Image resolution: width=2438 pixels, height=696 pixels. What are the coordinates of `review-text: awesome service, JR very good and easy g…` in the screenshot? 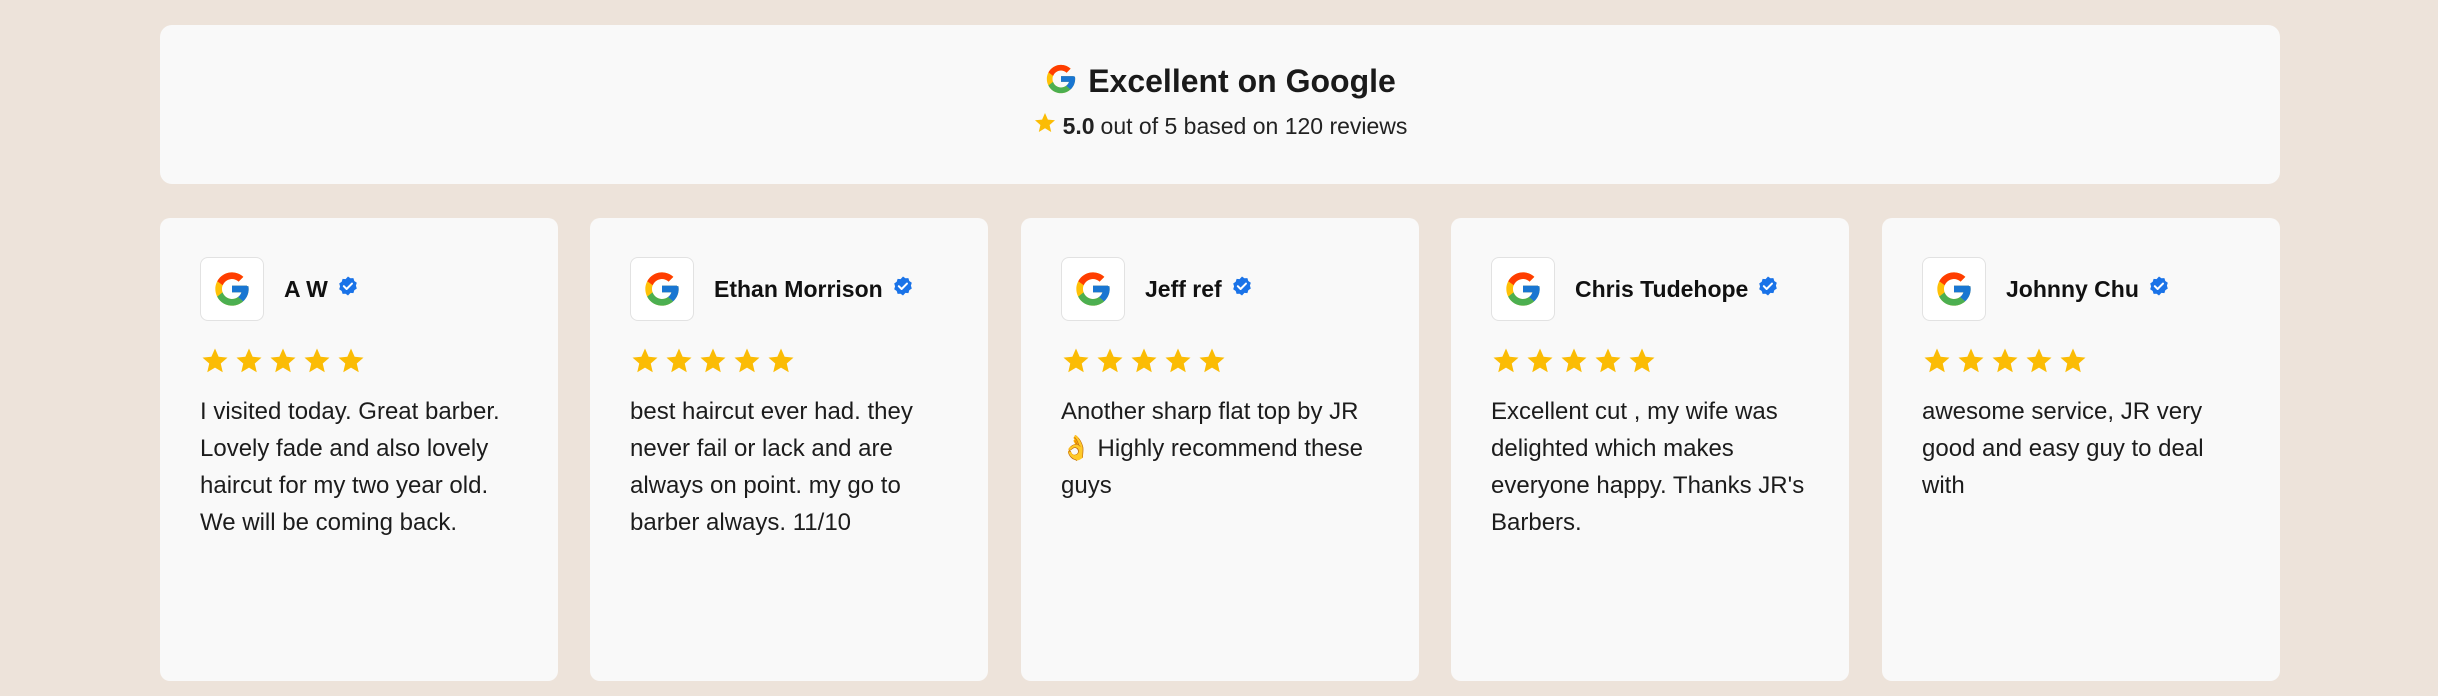 It's located at (2063, 448).